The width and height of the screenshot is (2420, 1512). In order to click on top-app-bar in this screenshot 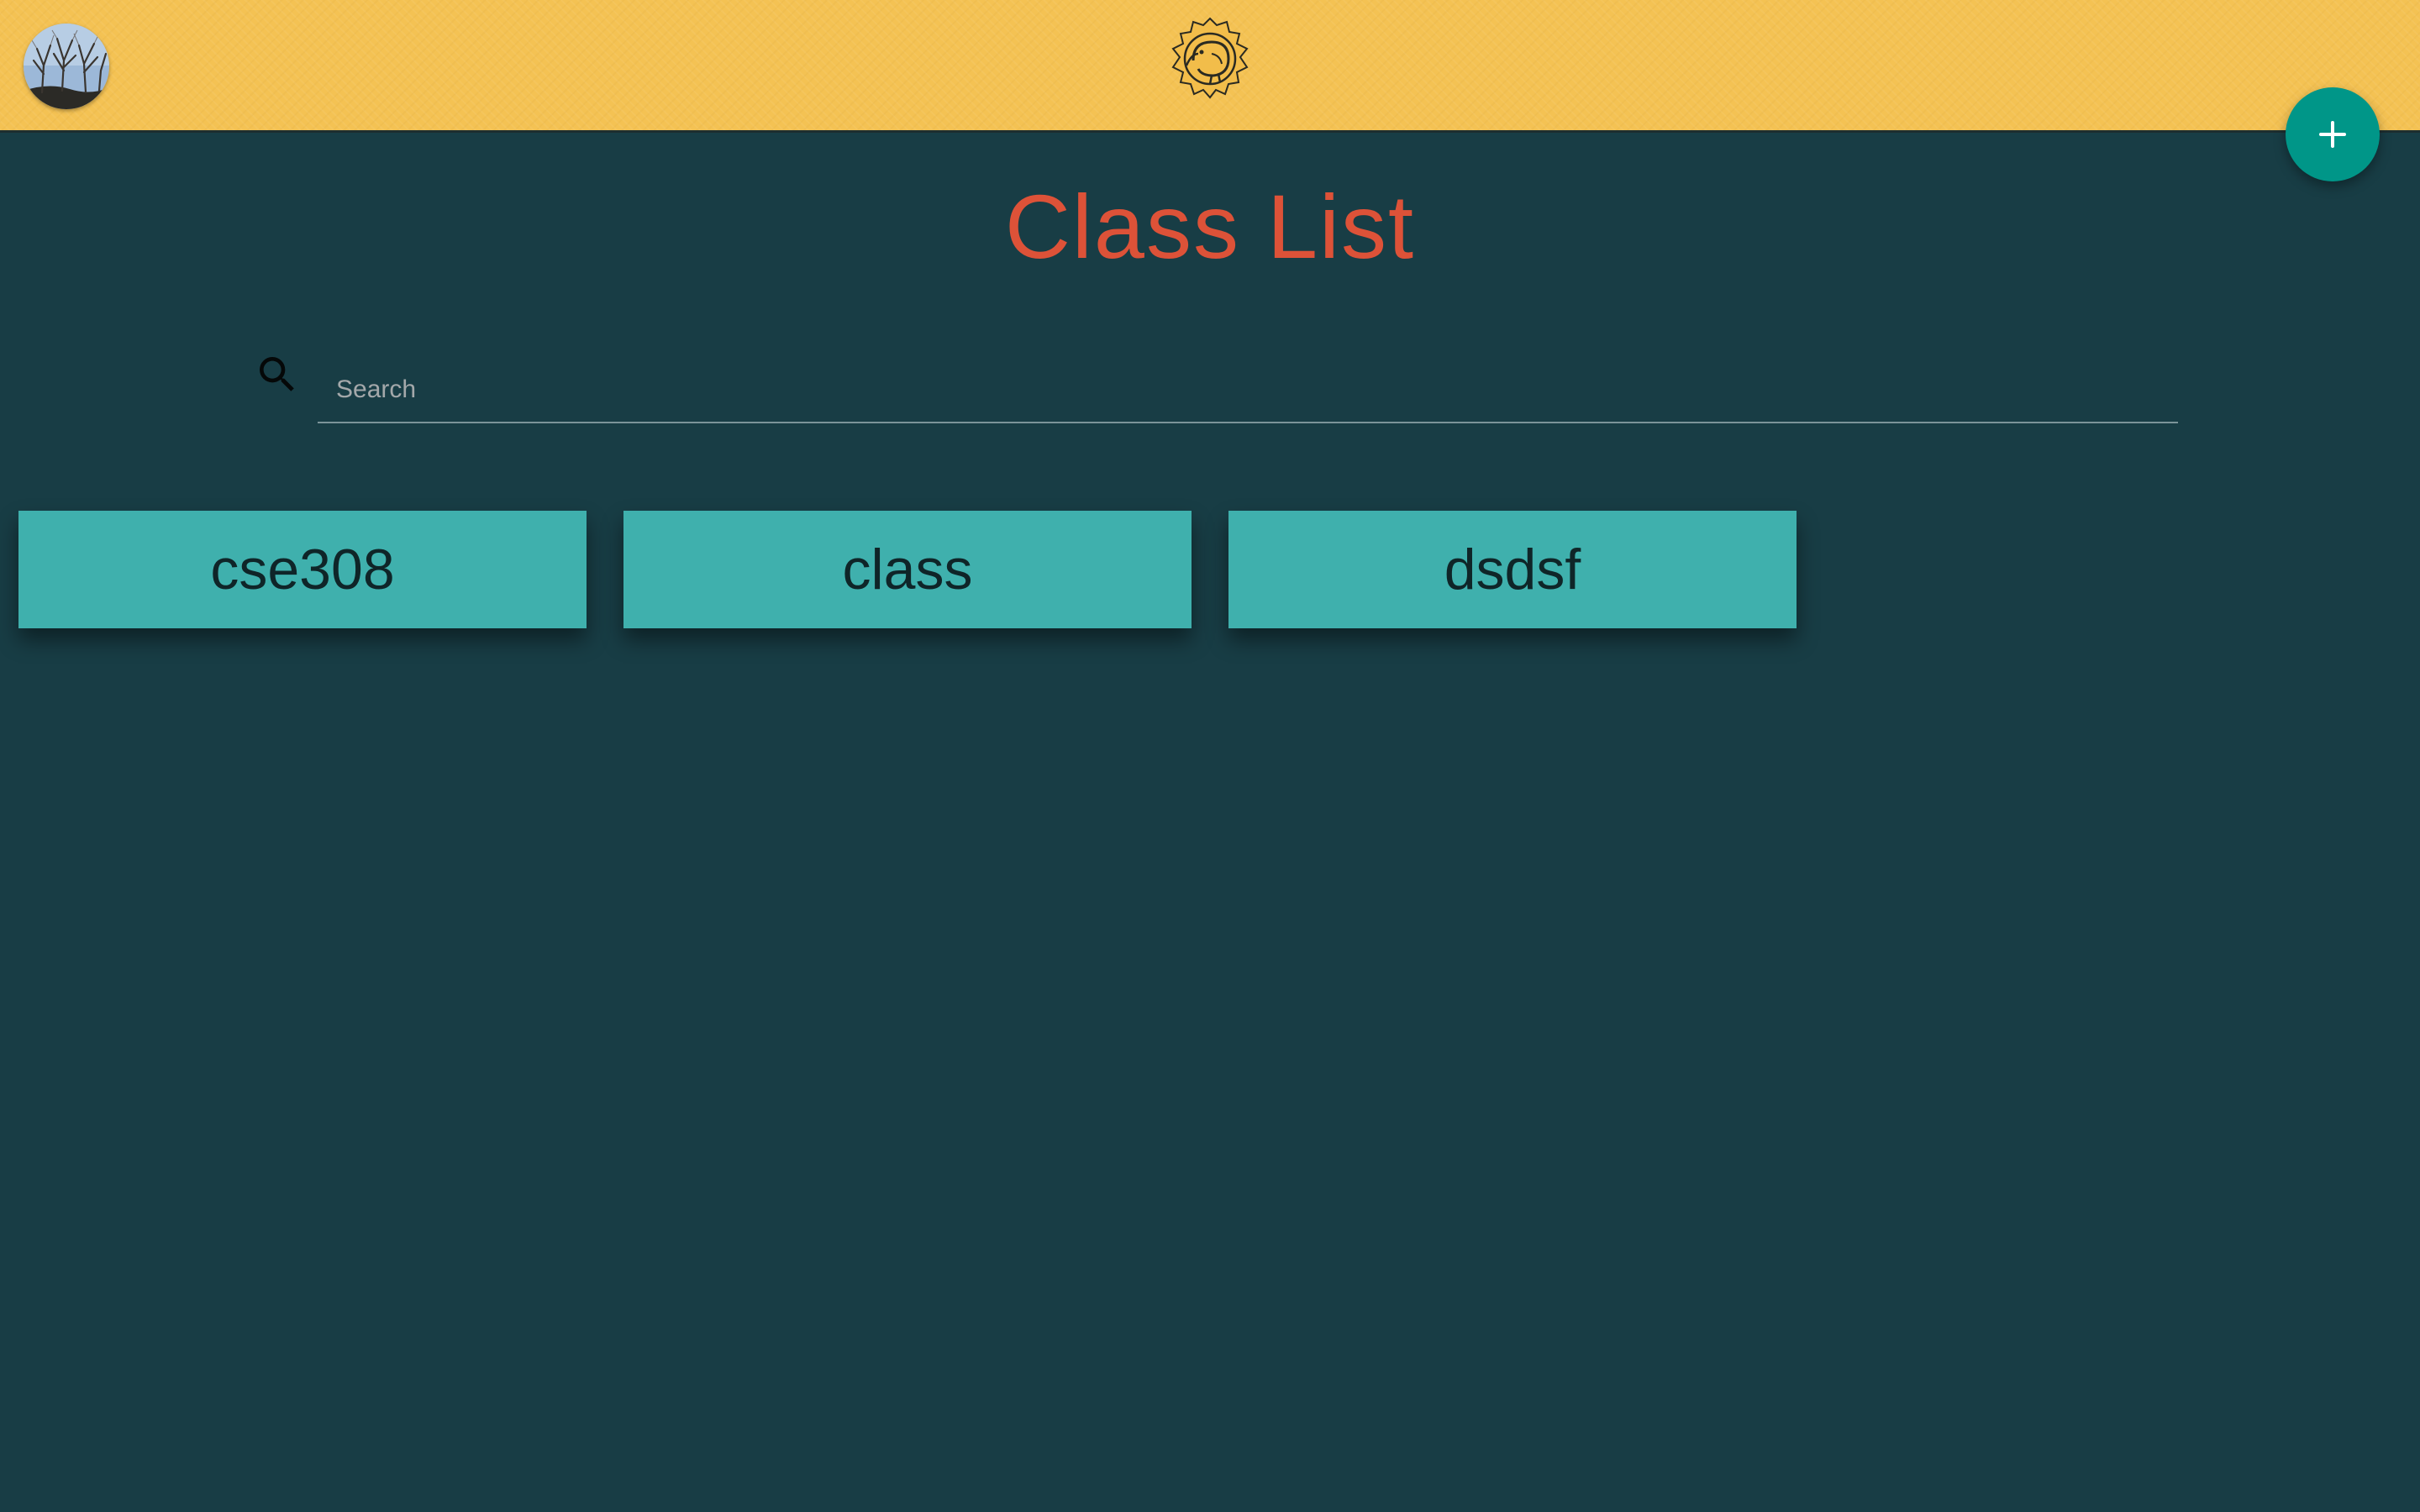, I will do `click(1210, 66)`.